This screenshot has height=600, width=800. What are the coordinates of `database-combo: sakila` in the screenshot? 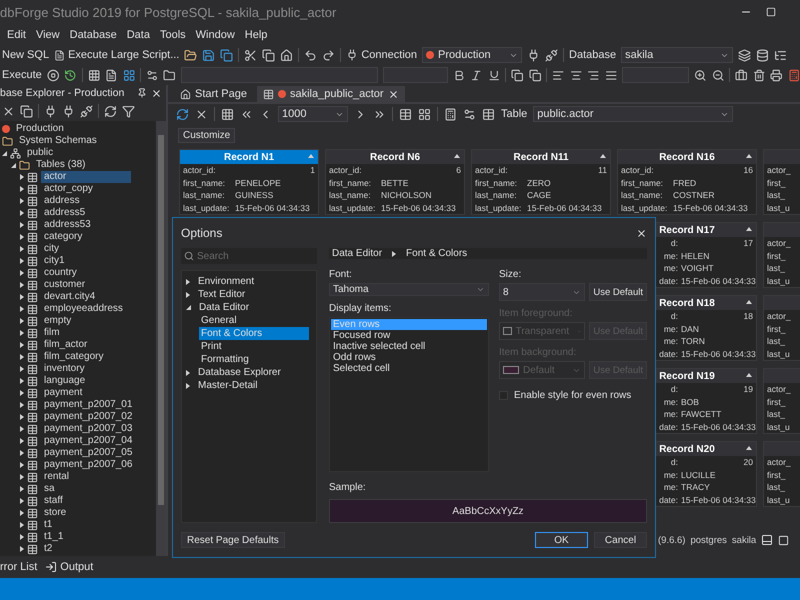 It's located at (677, 55).